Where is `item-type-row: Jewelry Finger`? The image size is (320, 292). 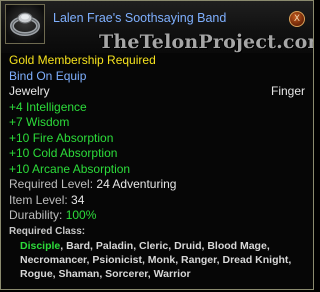
item-type-row: Jewelry Finger is located at coordinates (157, 92).